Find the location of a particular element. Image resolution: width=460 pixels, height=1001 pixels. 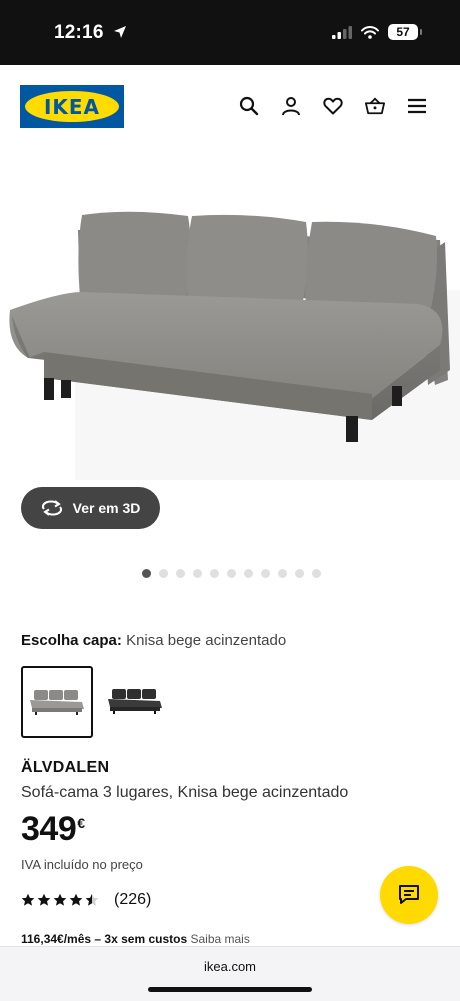

header-actions is located at coordinates (333, 106).